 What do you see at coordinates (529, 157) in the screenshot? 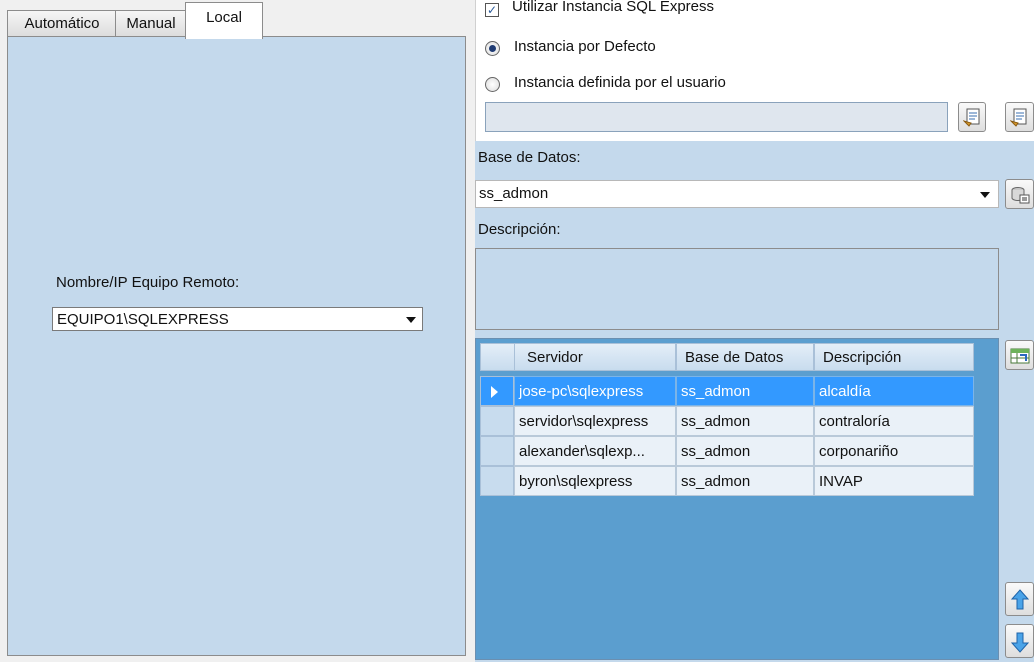
I see `database-label: Base de Datos:` at bounding box center [529, 157].